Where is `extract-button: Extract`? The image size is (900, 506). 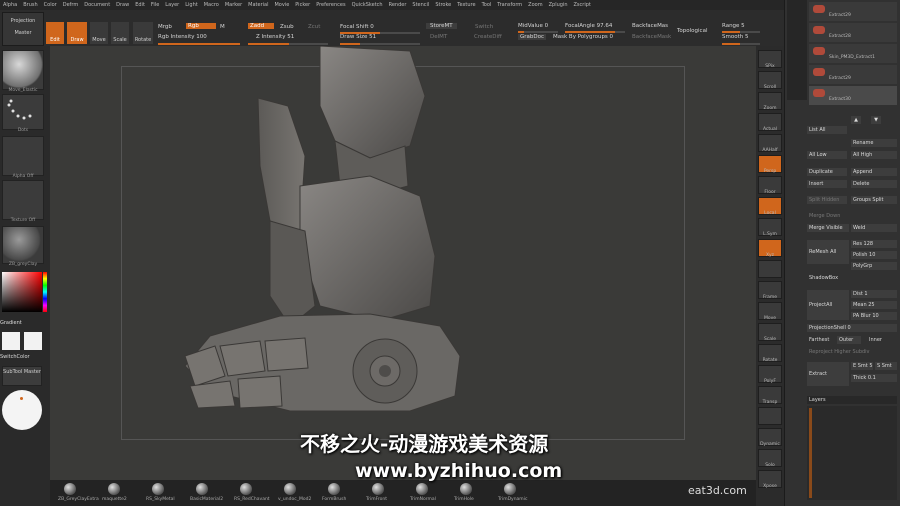 extract-button: Extract is located at coordinates (828, 374).